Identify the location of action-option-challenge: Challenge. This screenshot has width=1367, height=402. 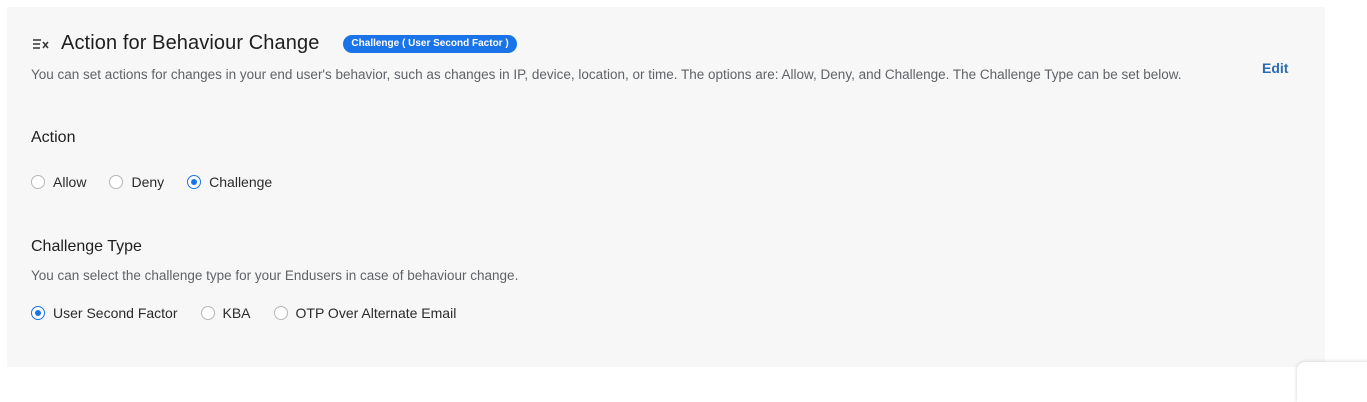
(229, 182).